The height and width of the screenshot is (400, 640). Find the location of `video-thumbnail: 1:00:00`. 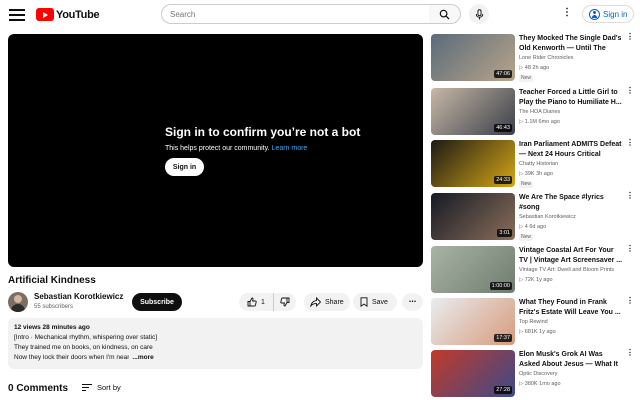

video-thumbnail: 1:00:00 is located at coordinates (473, 269).